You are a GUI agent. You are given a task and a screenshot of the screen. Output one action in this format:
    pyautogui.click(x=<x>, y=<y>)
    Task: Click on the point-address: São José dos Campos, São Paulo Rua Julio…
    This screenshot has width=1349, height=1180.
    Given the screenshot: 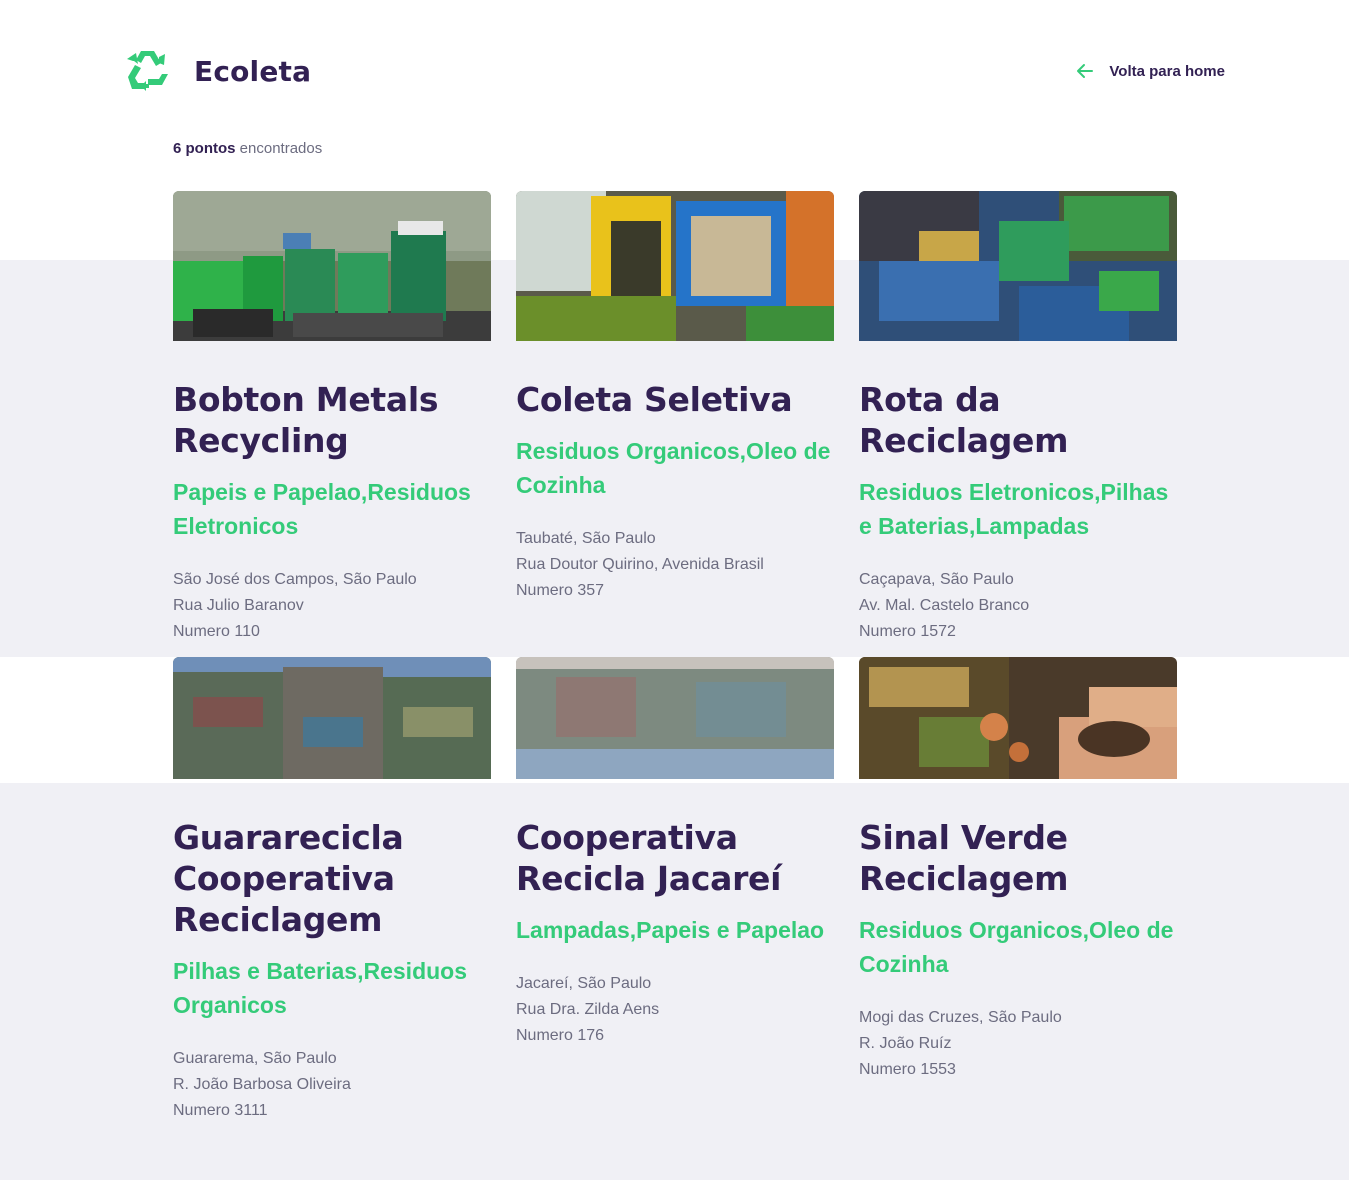 What is the action you would take?
    pyautogui.click(x=332, y=606)
    